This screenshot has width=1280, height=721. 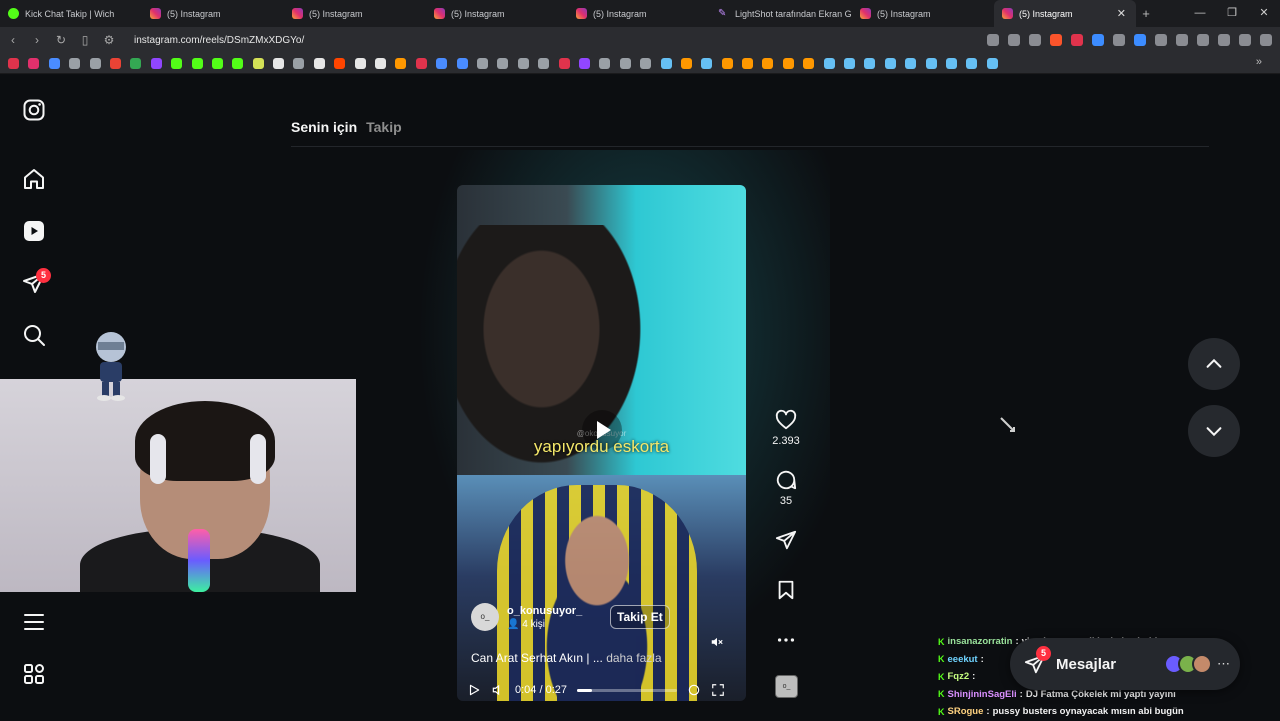 I want to click on loop-icon, so click(x=694, y=690).